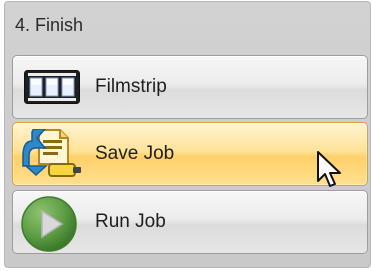 This screenshot has height=271, width=371. What do you see at coordinates (49, 25) in the screenshot?
I see `section-title: 4. Finish` at bounding box center [49, 25].